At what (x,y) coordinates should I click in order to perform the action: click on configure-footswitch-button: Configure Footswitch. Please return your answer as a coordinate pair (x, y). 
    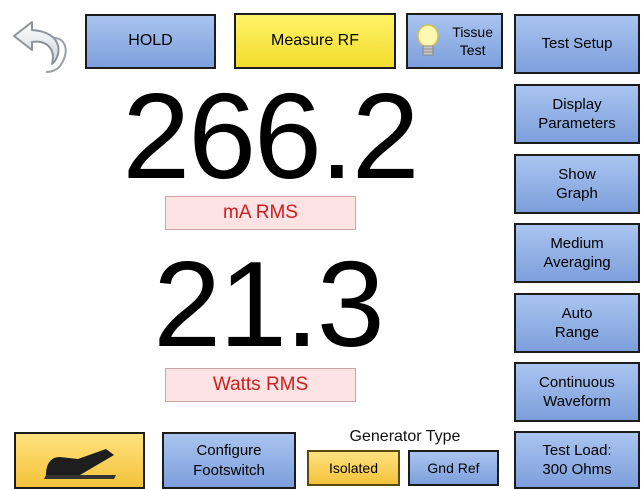
    Looking at the image, I should click on (229, 460).